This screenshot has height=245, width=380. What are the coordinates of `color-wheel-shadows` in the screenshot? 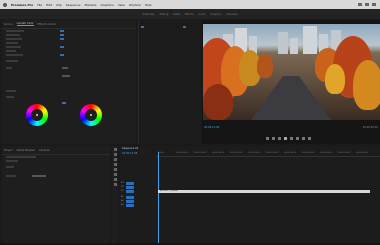 It's located at (37, 115).